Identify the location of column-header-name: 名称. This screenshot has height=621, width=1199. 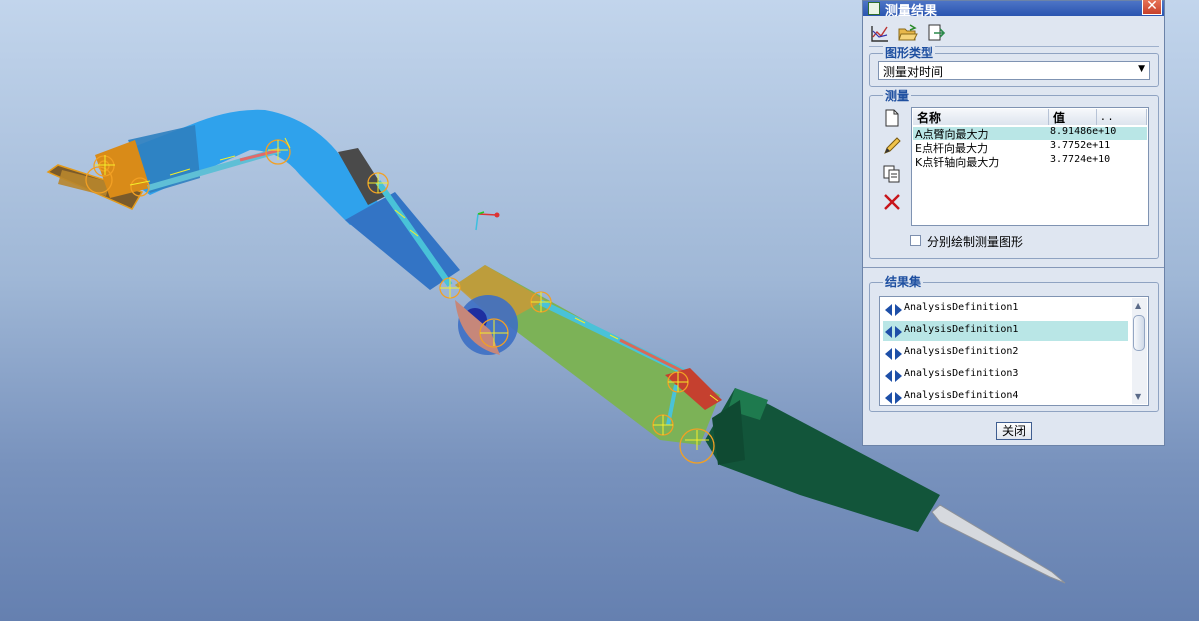
(981, 117).